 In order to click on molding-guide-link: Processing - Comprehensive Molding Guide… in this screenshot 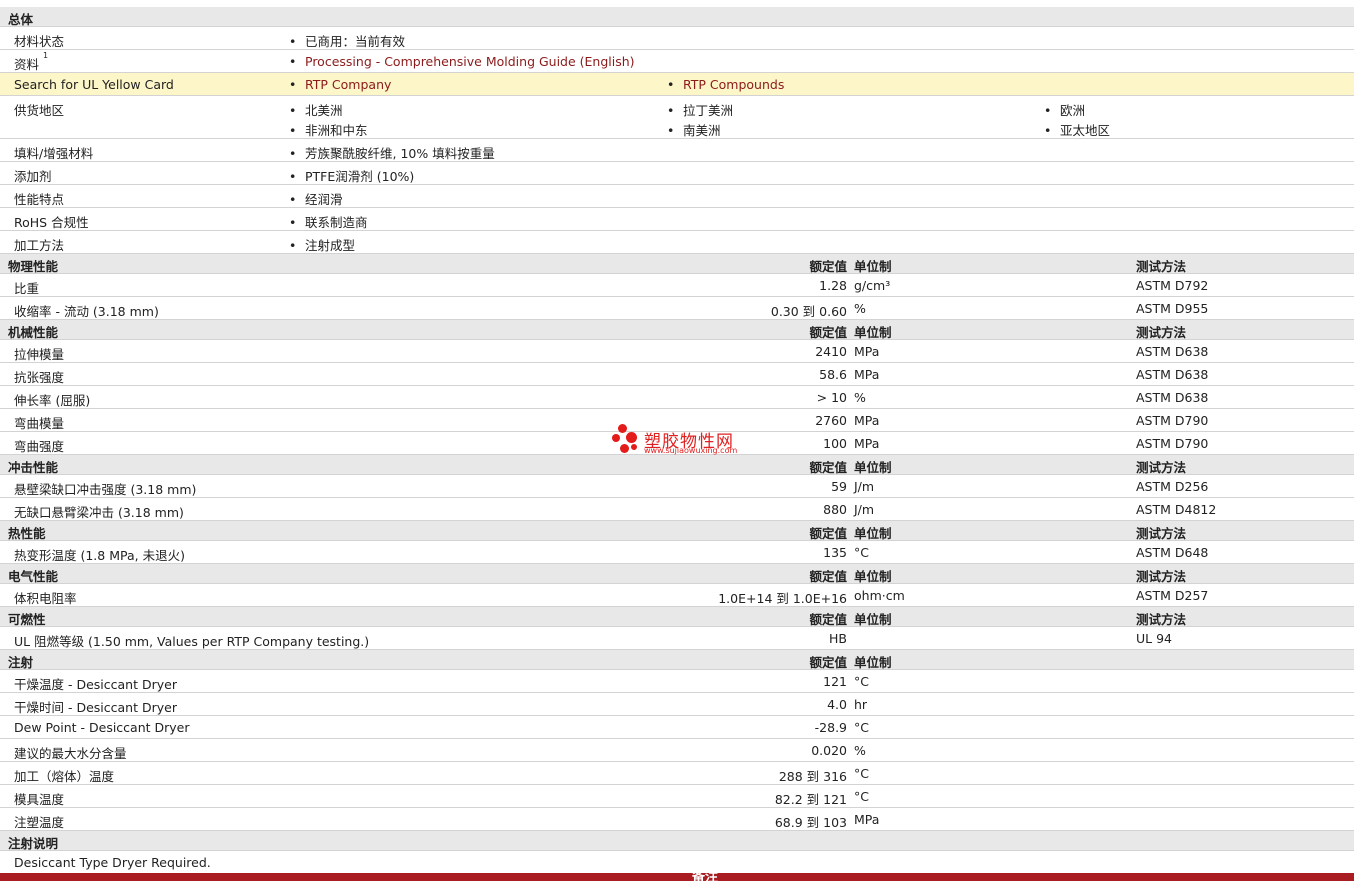, I will do `click(470, 61)`.